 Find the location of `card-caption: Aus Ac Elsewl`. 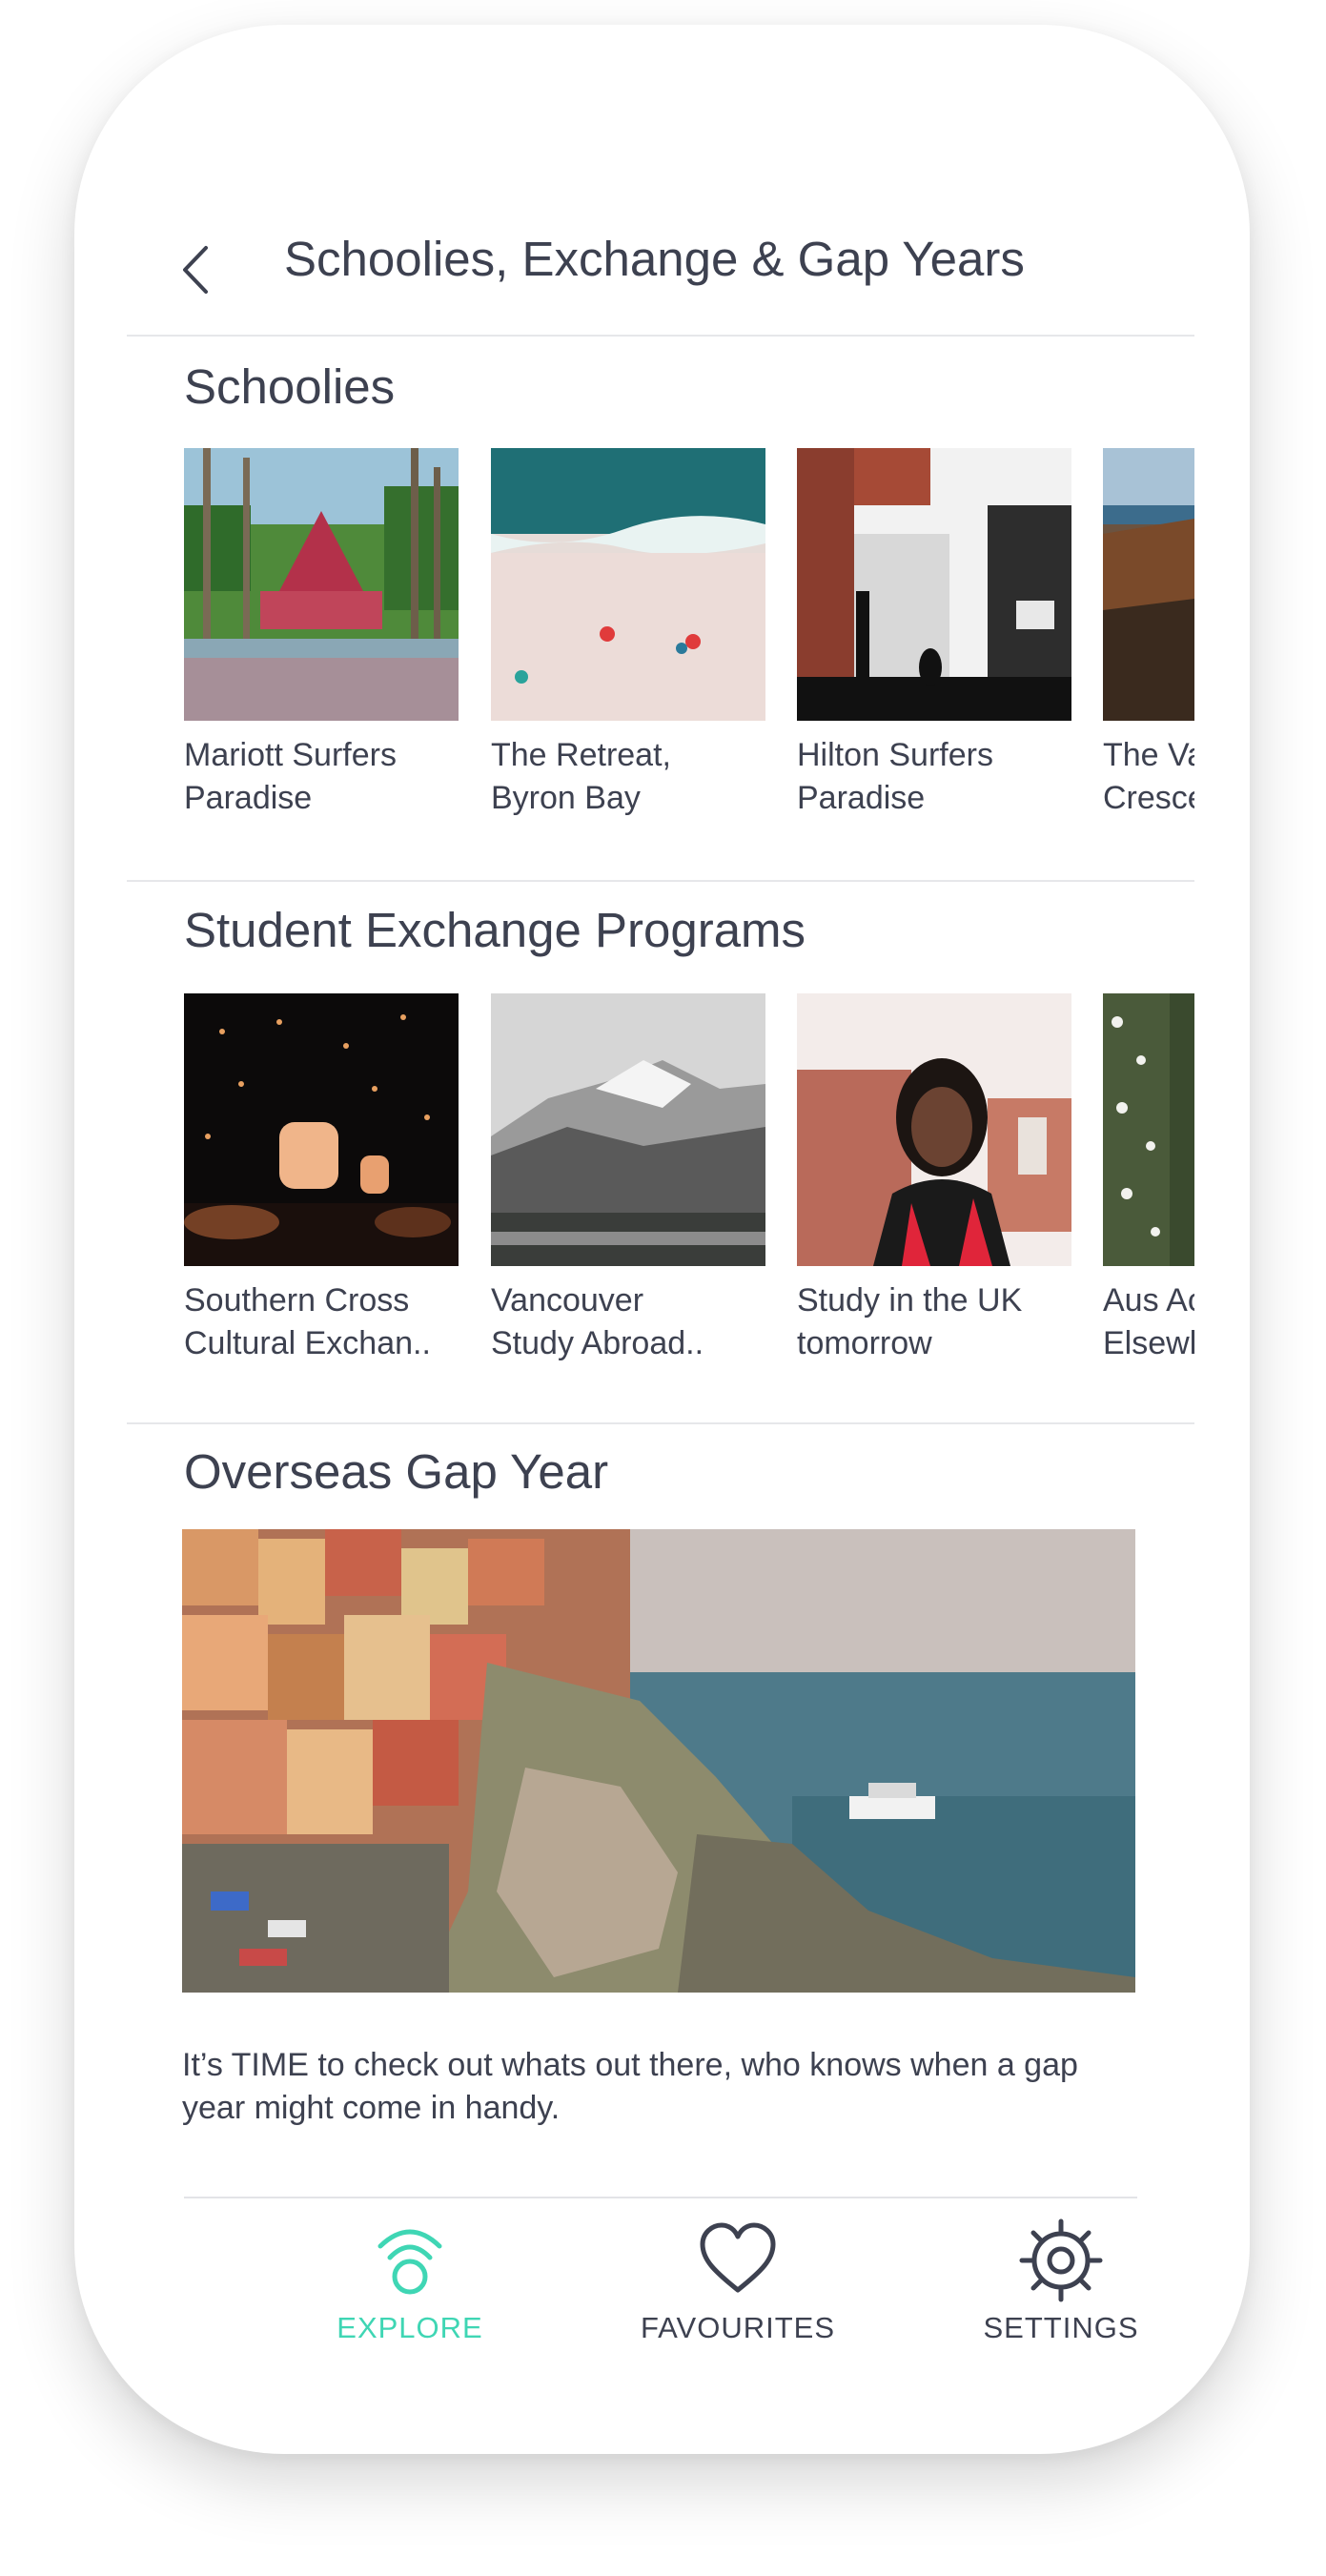

card-caption: Aus Ac Elsewl is located at coordinates (1148, 1322).